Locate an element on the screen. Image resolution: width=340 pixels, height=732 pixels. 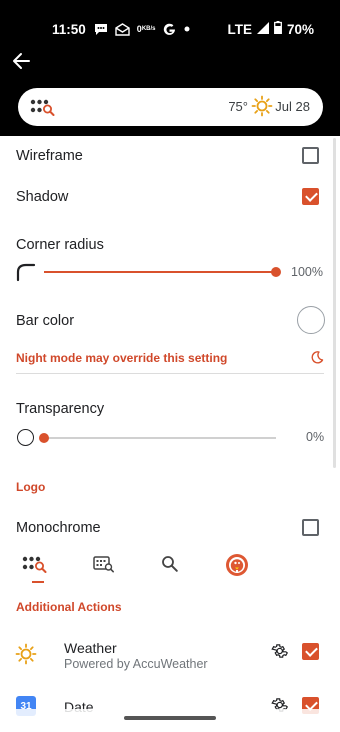
transparency-slider-thumb is located at coordinates (44, 438).